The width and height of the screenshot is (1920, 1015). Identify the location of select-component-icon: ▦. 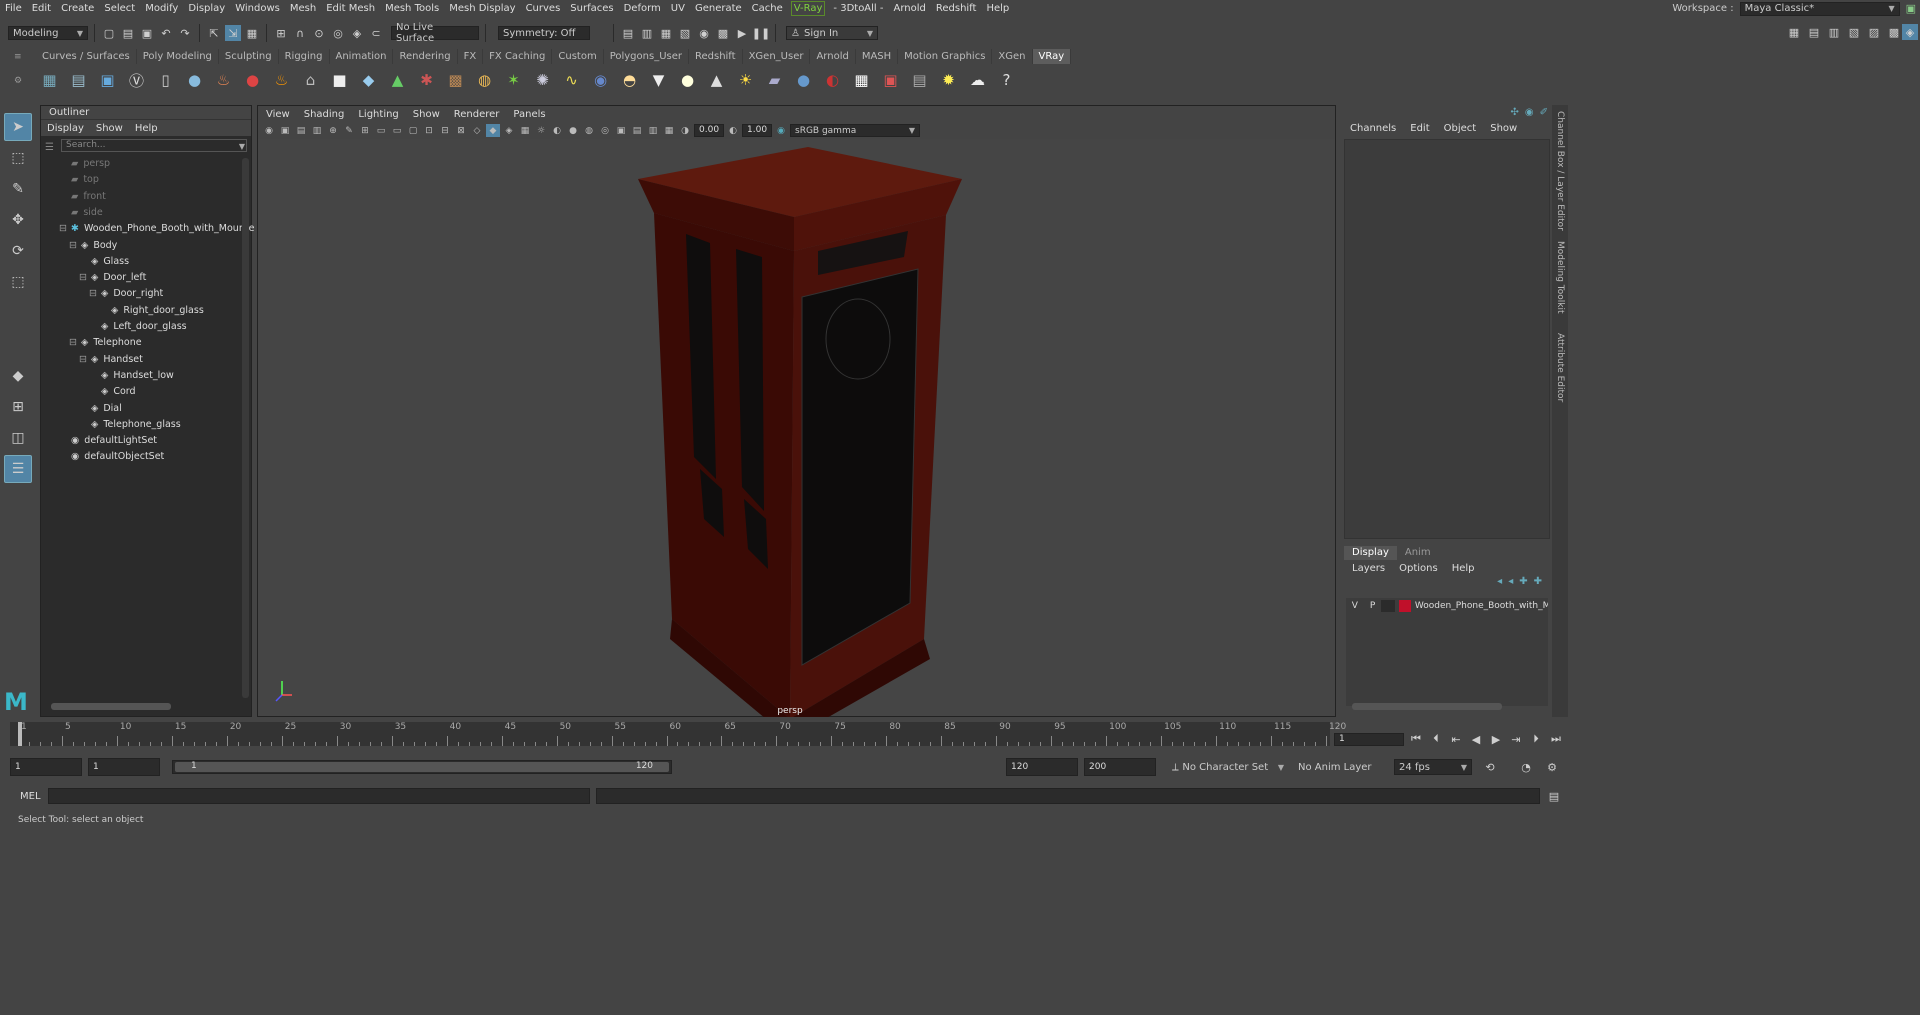
(252, 33).